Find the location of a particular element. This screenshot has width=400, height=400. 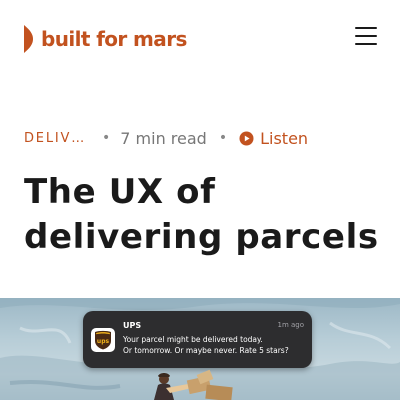

hamburger-menu-icon is located at coordinates (366, 38).